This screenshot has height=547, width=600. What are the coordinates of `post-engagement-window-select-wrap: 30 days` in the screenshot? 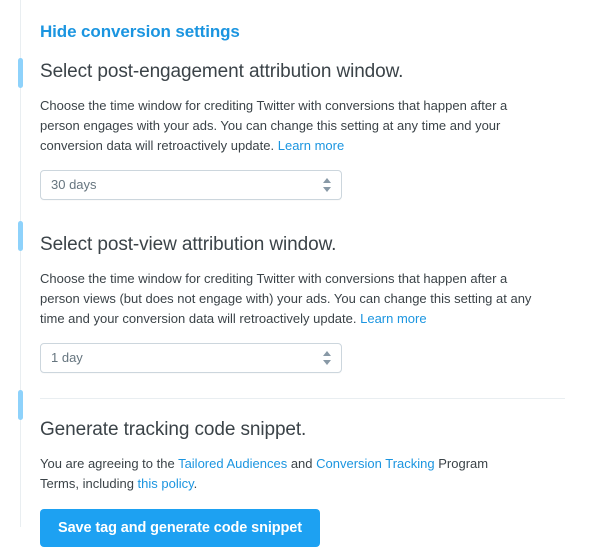 It's located at (191, 185).